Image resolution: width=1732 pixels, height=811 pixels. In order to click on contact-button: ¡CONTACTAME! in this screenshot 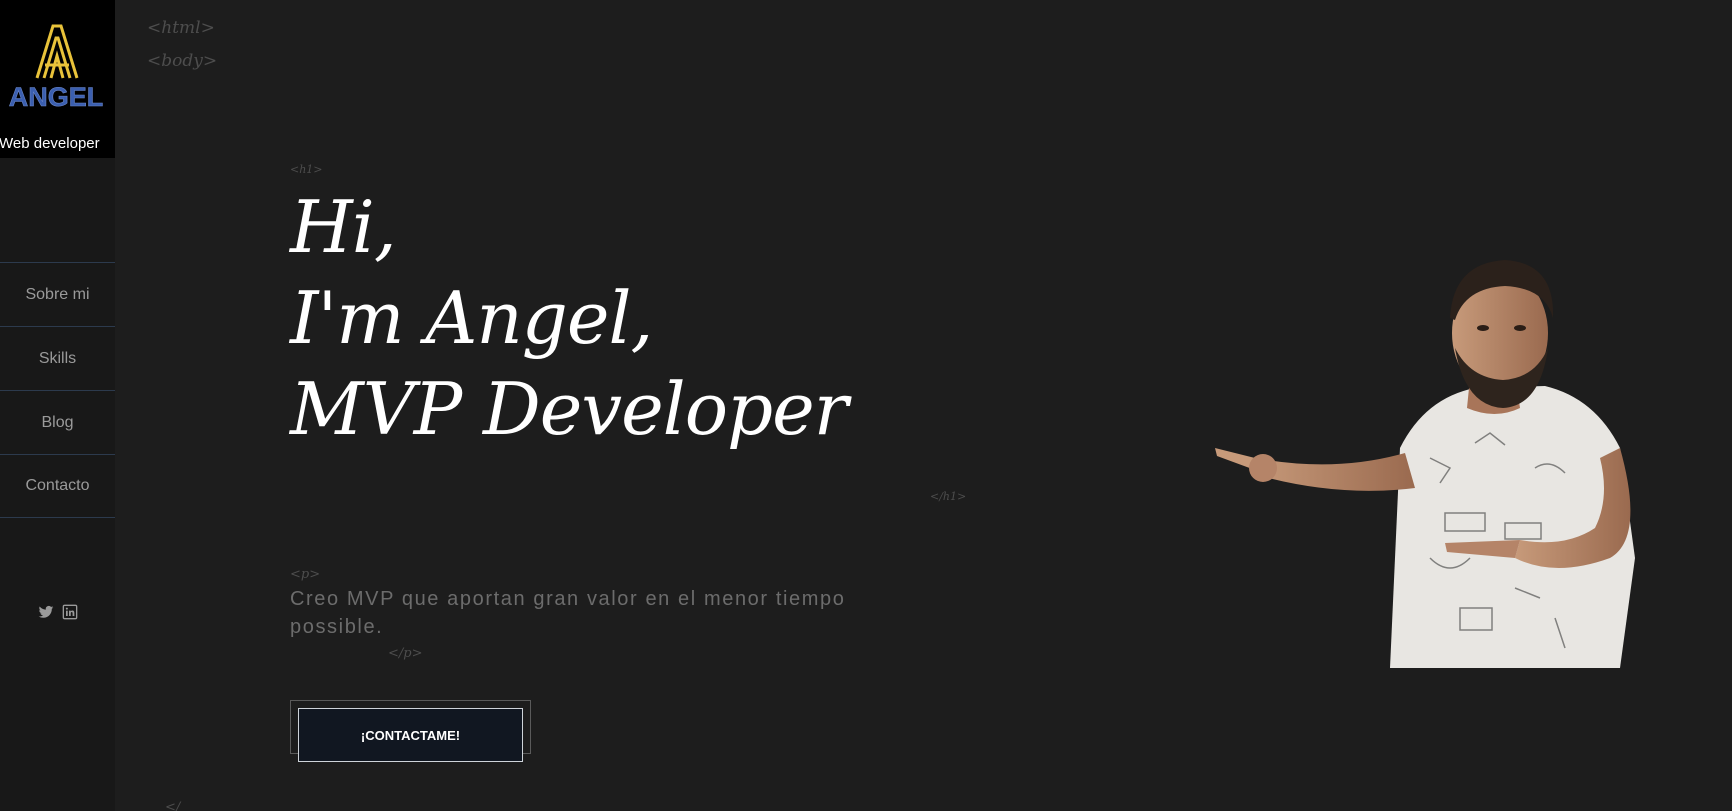, I will do `click(410, 735)`.